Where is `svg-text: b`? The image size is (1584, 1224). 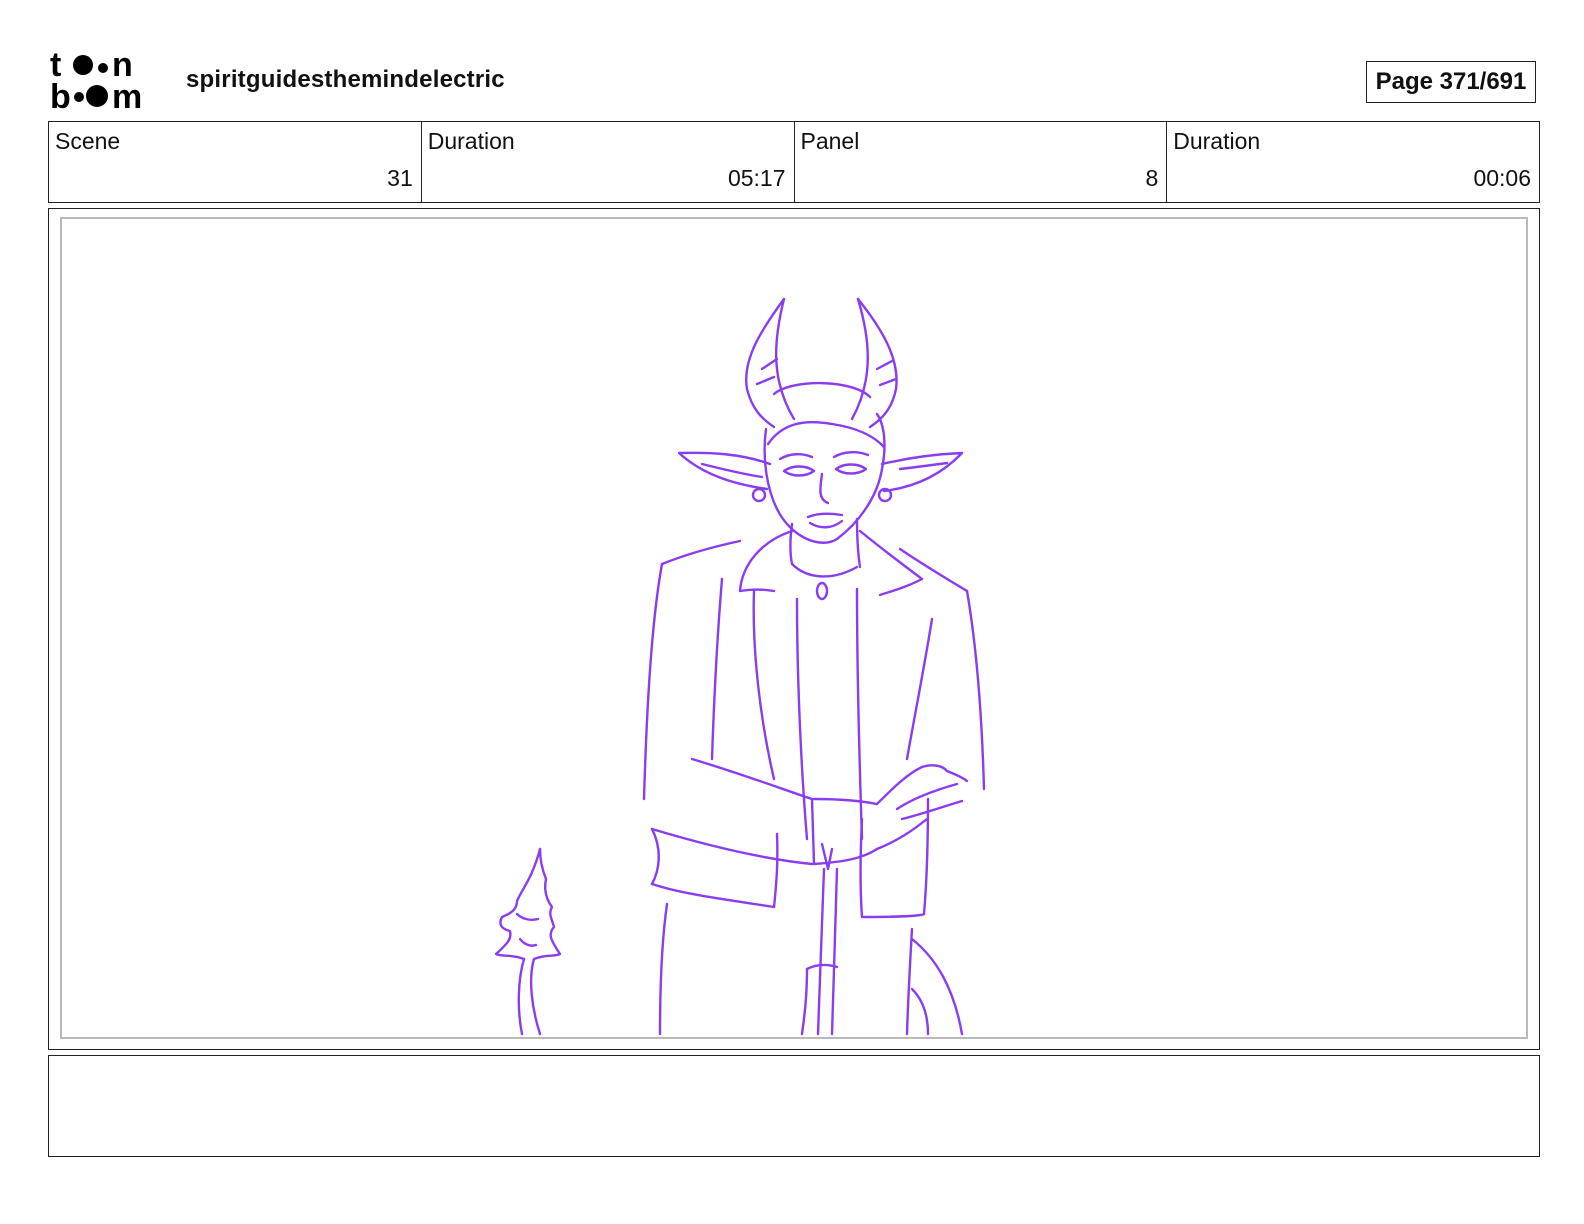
svg-text: b is located at coordinates (60, 96).